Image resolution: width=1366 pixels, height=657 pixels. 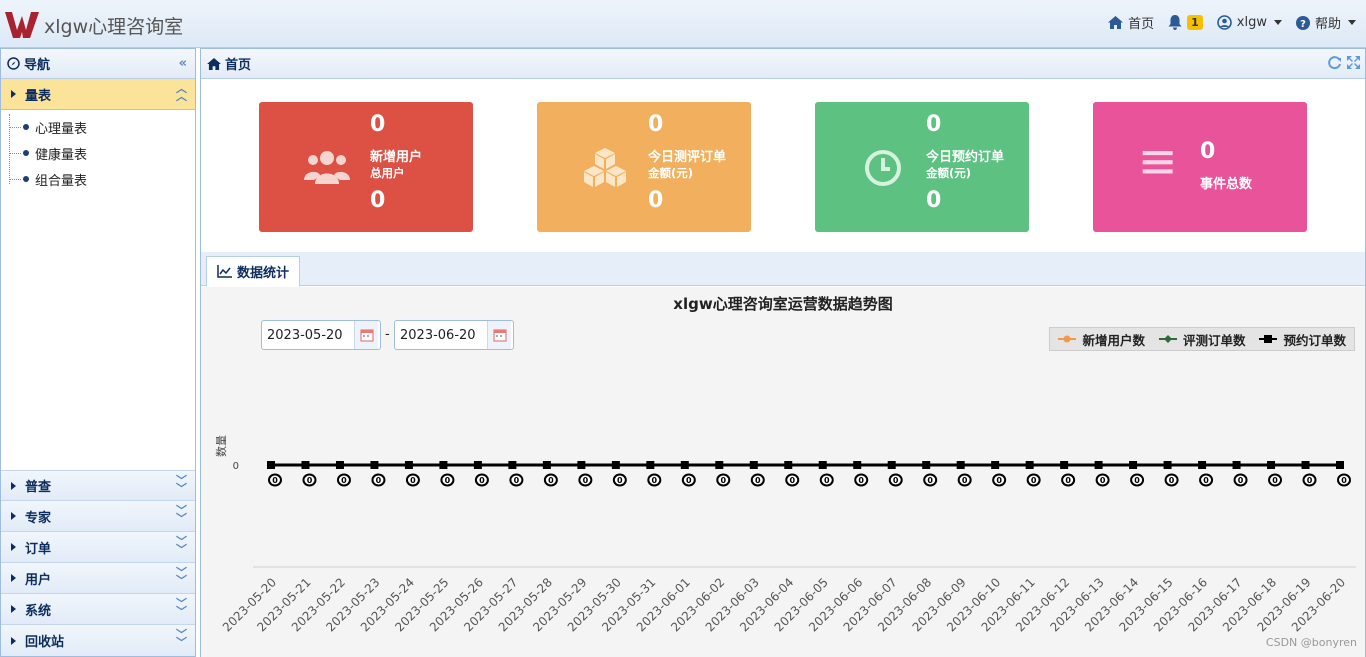 I want to click on user-circle-icon, so click(x=1224, y=22).